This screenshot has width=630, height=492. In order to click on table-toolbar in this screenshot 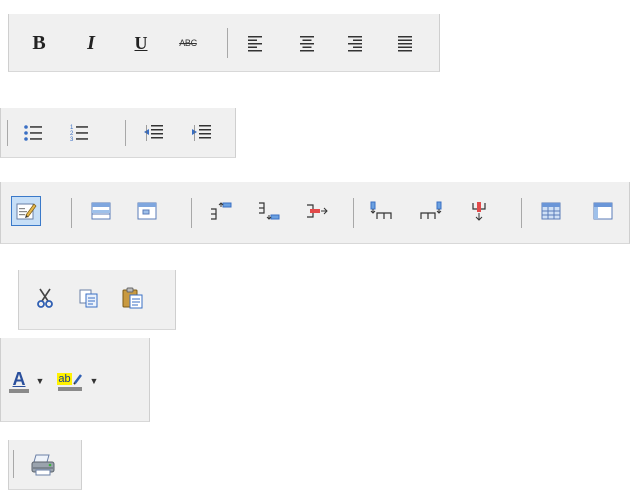, I will do `click(315, 213)`.